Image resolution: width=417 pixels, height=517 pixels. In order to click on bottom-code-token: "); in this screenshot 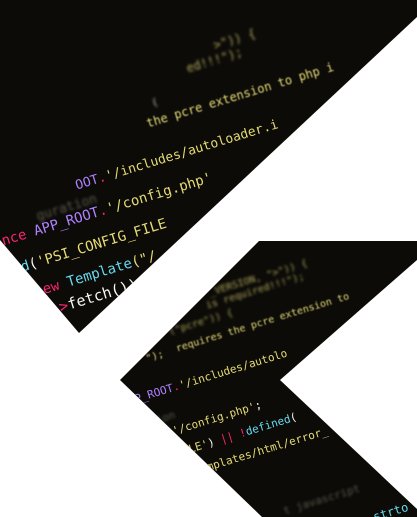, I will do `click(155, 356)`.